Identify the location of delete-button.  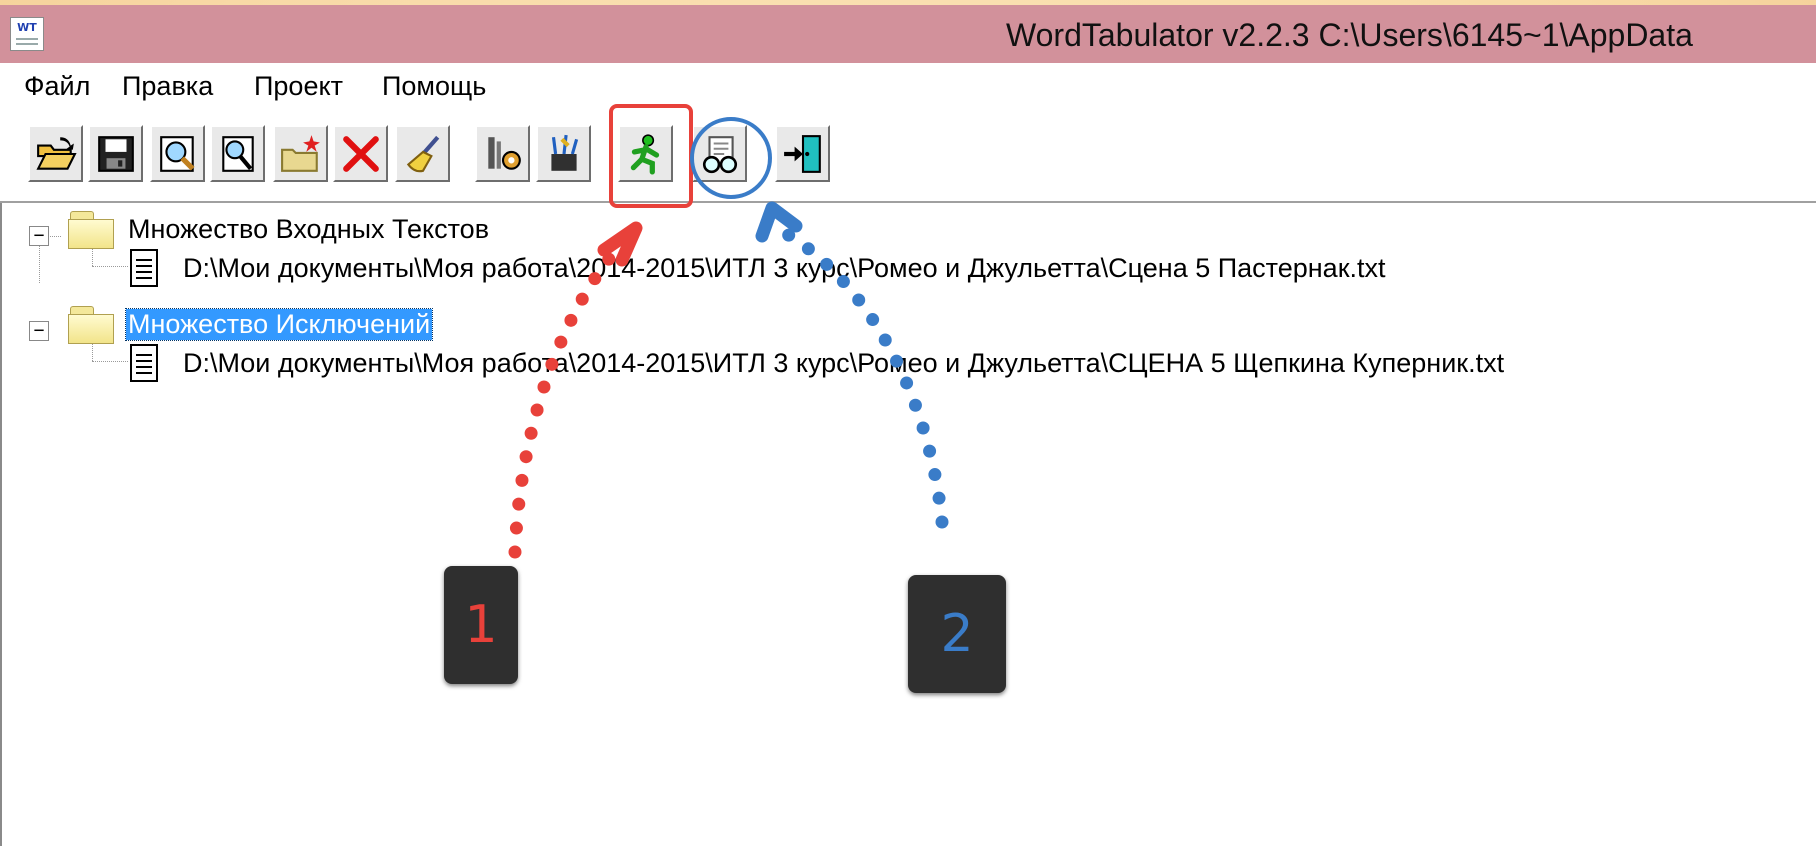
(360, 153).